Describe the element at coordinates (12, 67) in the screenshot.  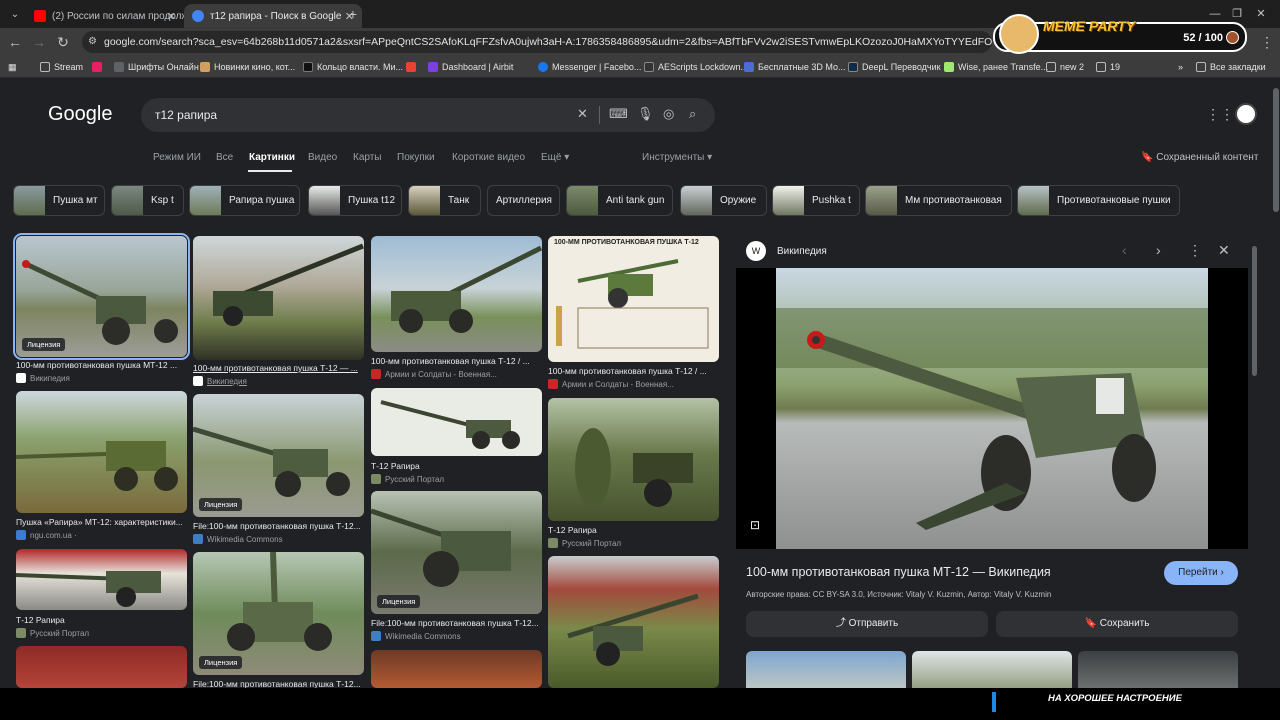
I see `apps-icon: ▦` at that location.